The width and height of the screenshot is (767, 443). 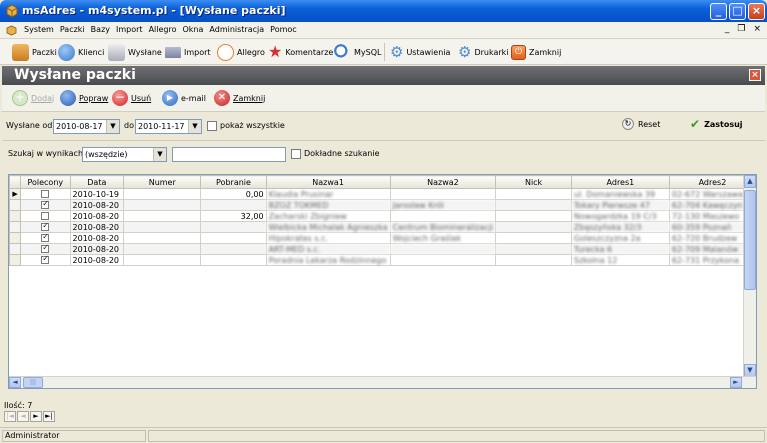 I want to click on last-page-button: ►|, so click(x=49, y=416).